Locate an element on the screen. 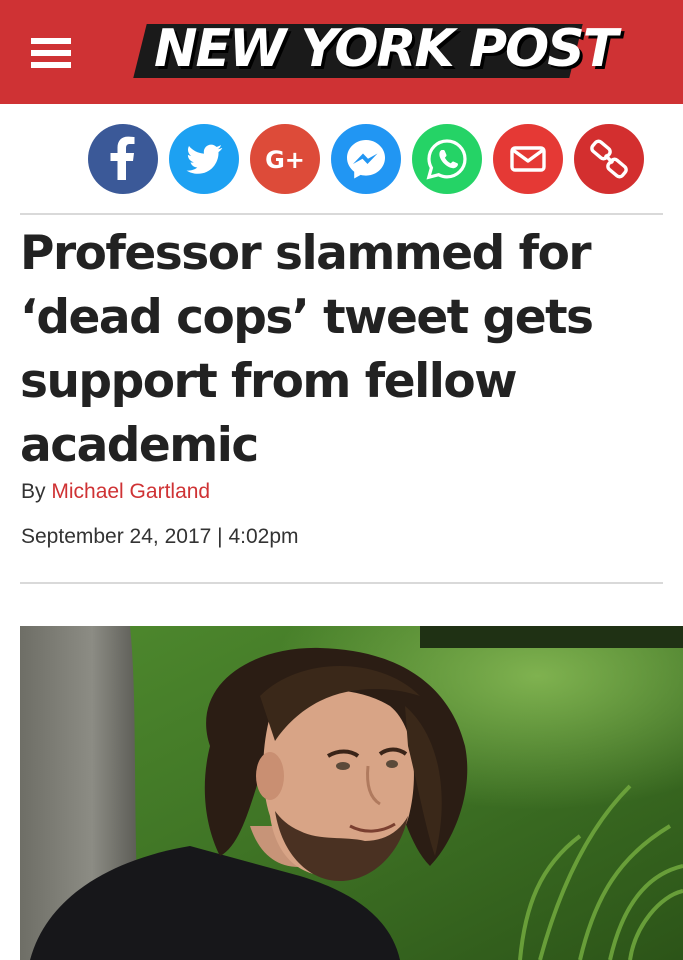 The width and height of the screenshot is (683, 960). twitter-share-button is located at coordinates (204, 159).